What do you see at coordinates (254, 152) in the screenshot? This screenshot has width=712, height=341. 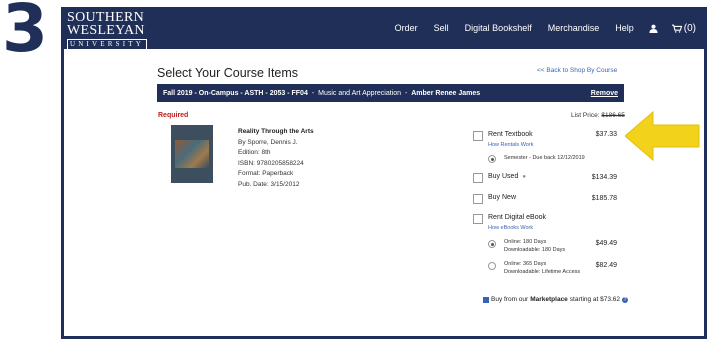 I see `book-edition: Edition: 8th` at bounding box center [254, 152].